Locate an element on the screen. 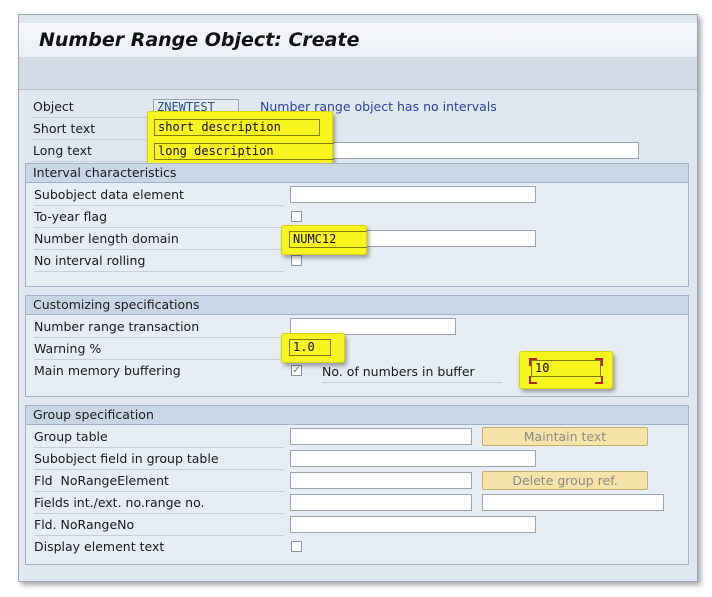 The image size is (712, 597). highlight-warning: 1.0 is located at coordinates (313, 348).